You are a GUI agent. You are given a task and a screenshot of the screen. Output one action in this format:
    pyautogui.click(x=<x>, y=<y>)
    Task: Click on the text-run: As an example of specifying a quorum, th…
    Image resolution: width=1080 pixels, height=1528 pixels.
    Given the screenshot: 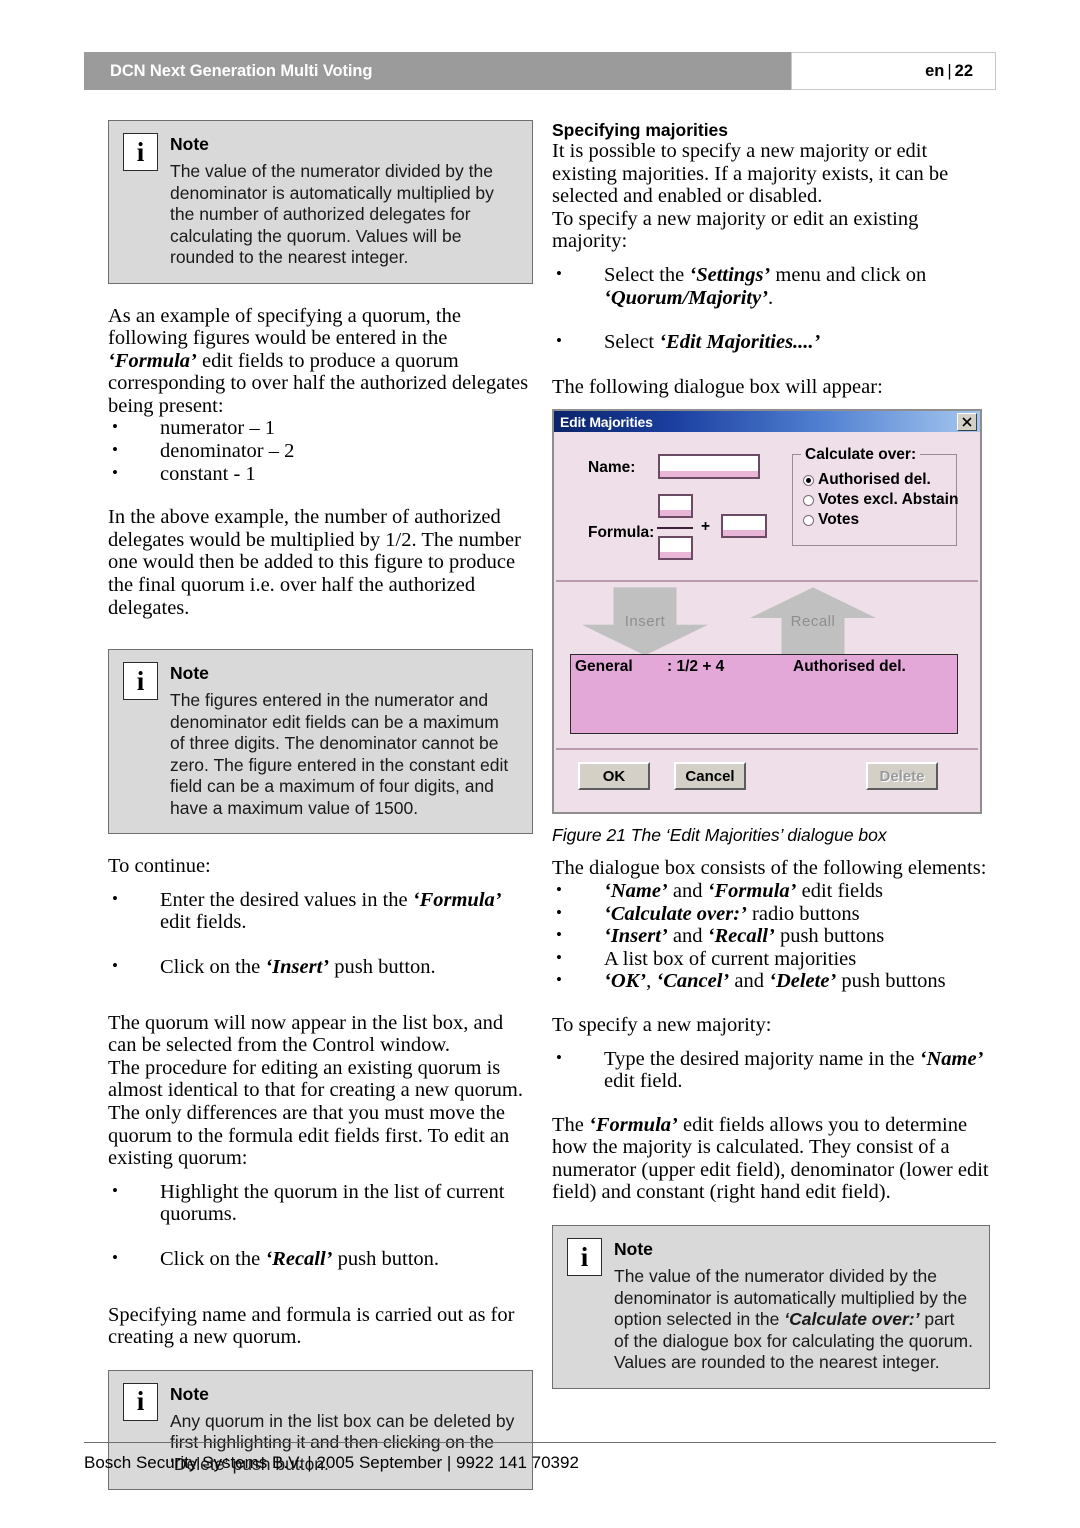 What is the action you would take?
    pyautogui.click(x=284, y=327)
    